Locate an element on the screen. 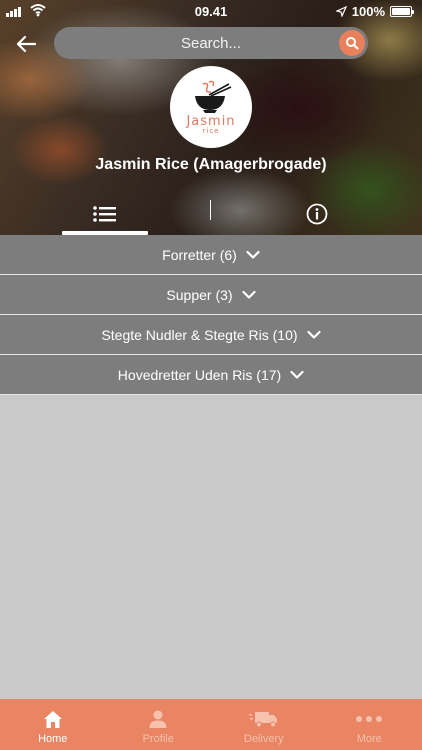 The height and width of the screenshot is (750, 422). nav-label-profile: Profile is located at coordinates (158, 739).